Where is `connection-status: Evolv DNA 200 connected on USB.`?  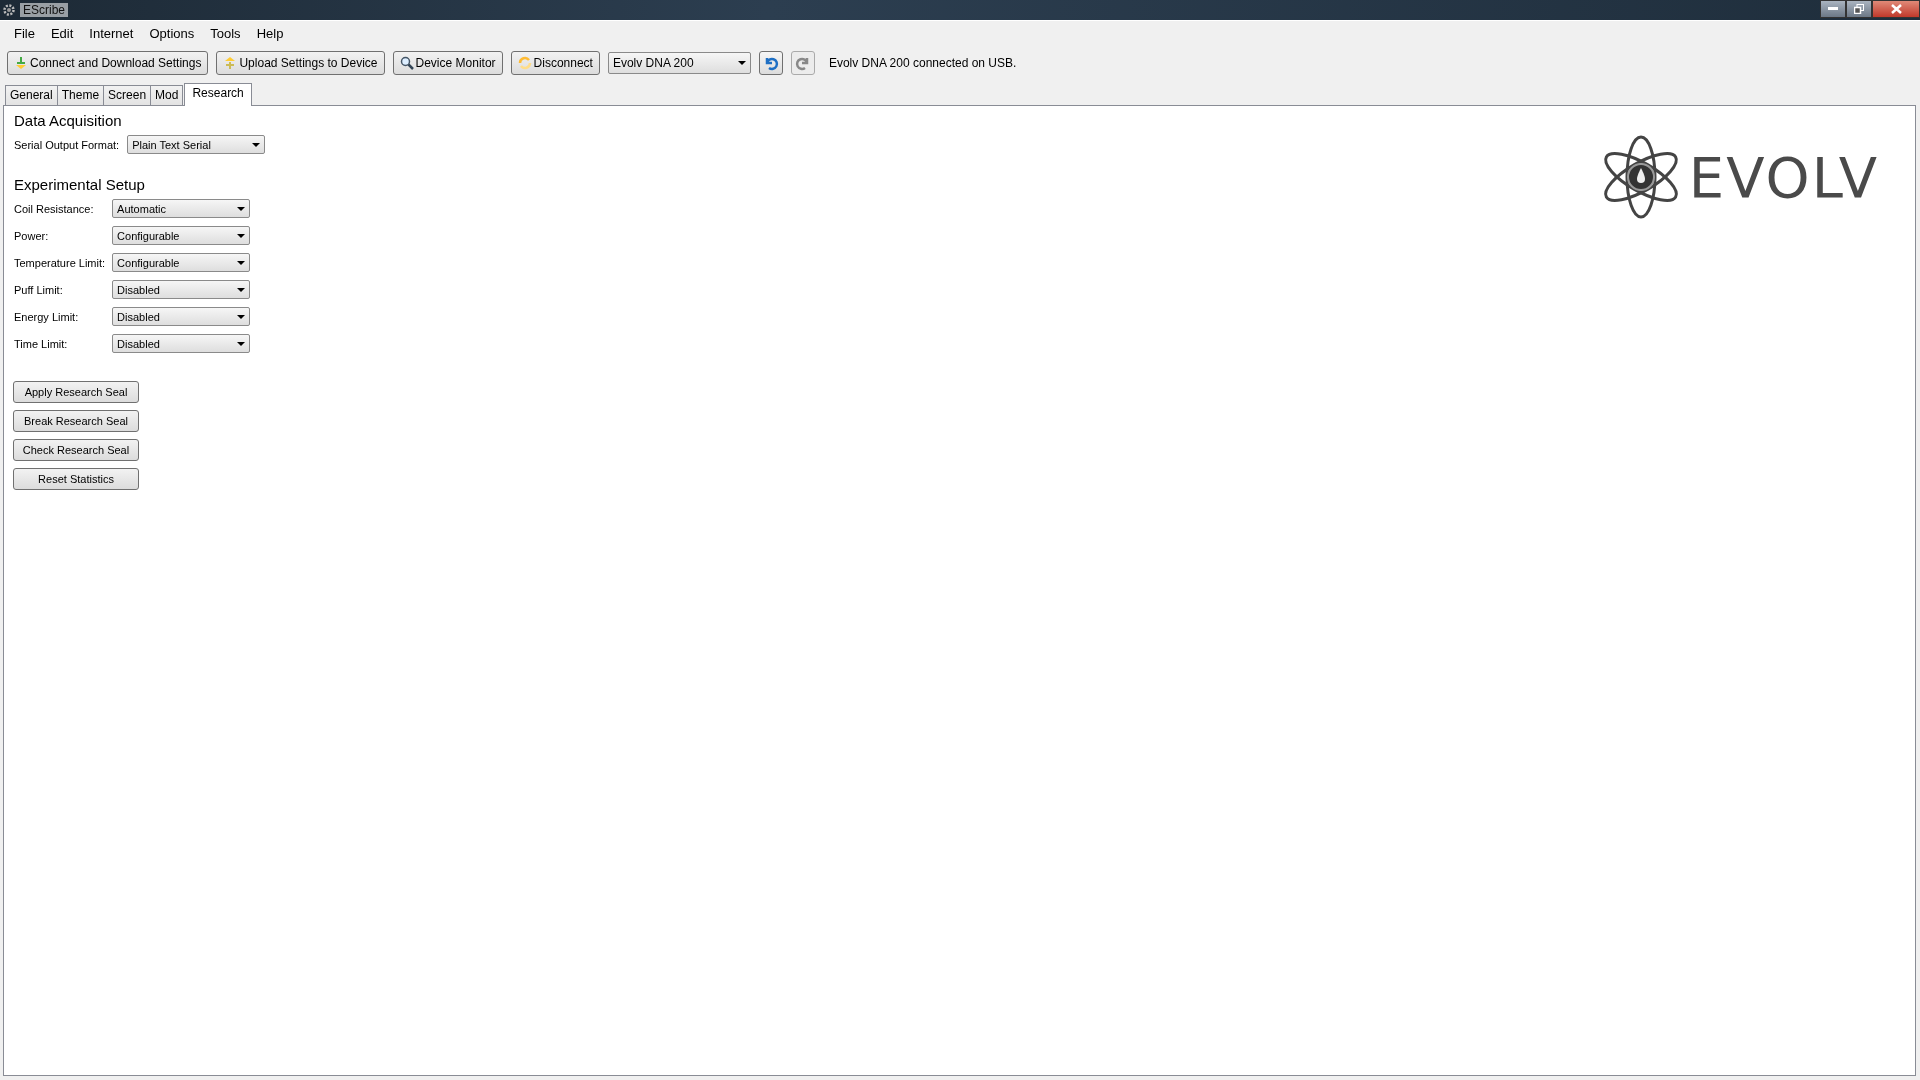
connection-status: Evolv DNA 200 connected on USB. is located at coordinates (922, 63).